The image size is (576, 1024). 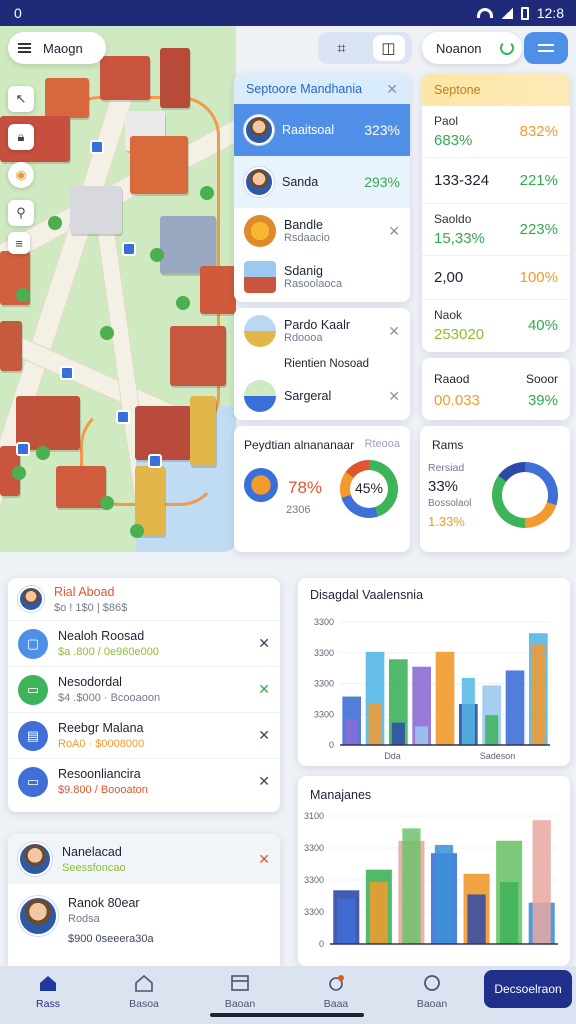 I want to click on signal-icon, so click(x=506, y=13).